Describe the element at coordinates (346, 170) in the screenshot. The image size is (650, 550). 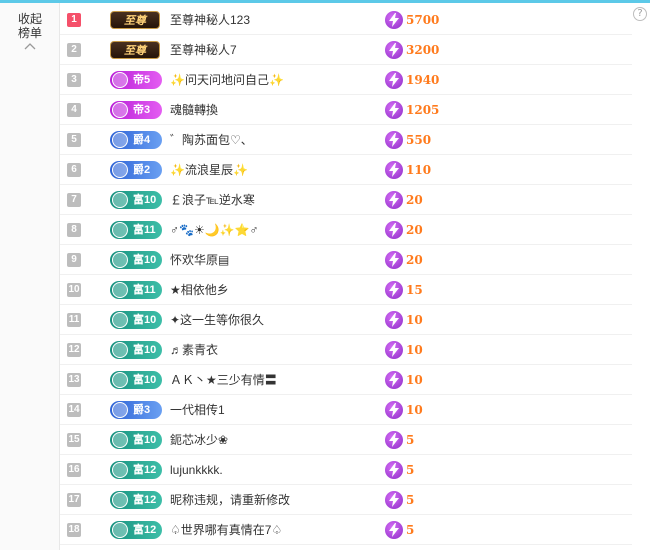
I see `list-item: 6 爵2 ✨流浪星辰✨ 110` at that location.